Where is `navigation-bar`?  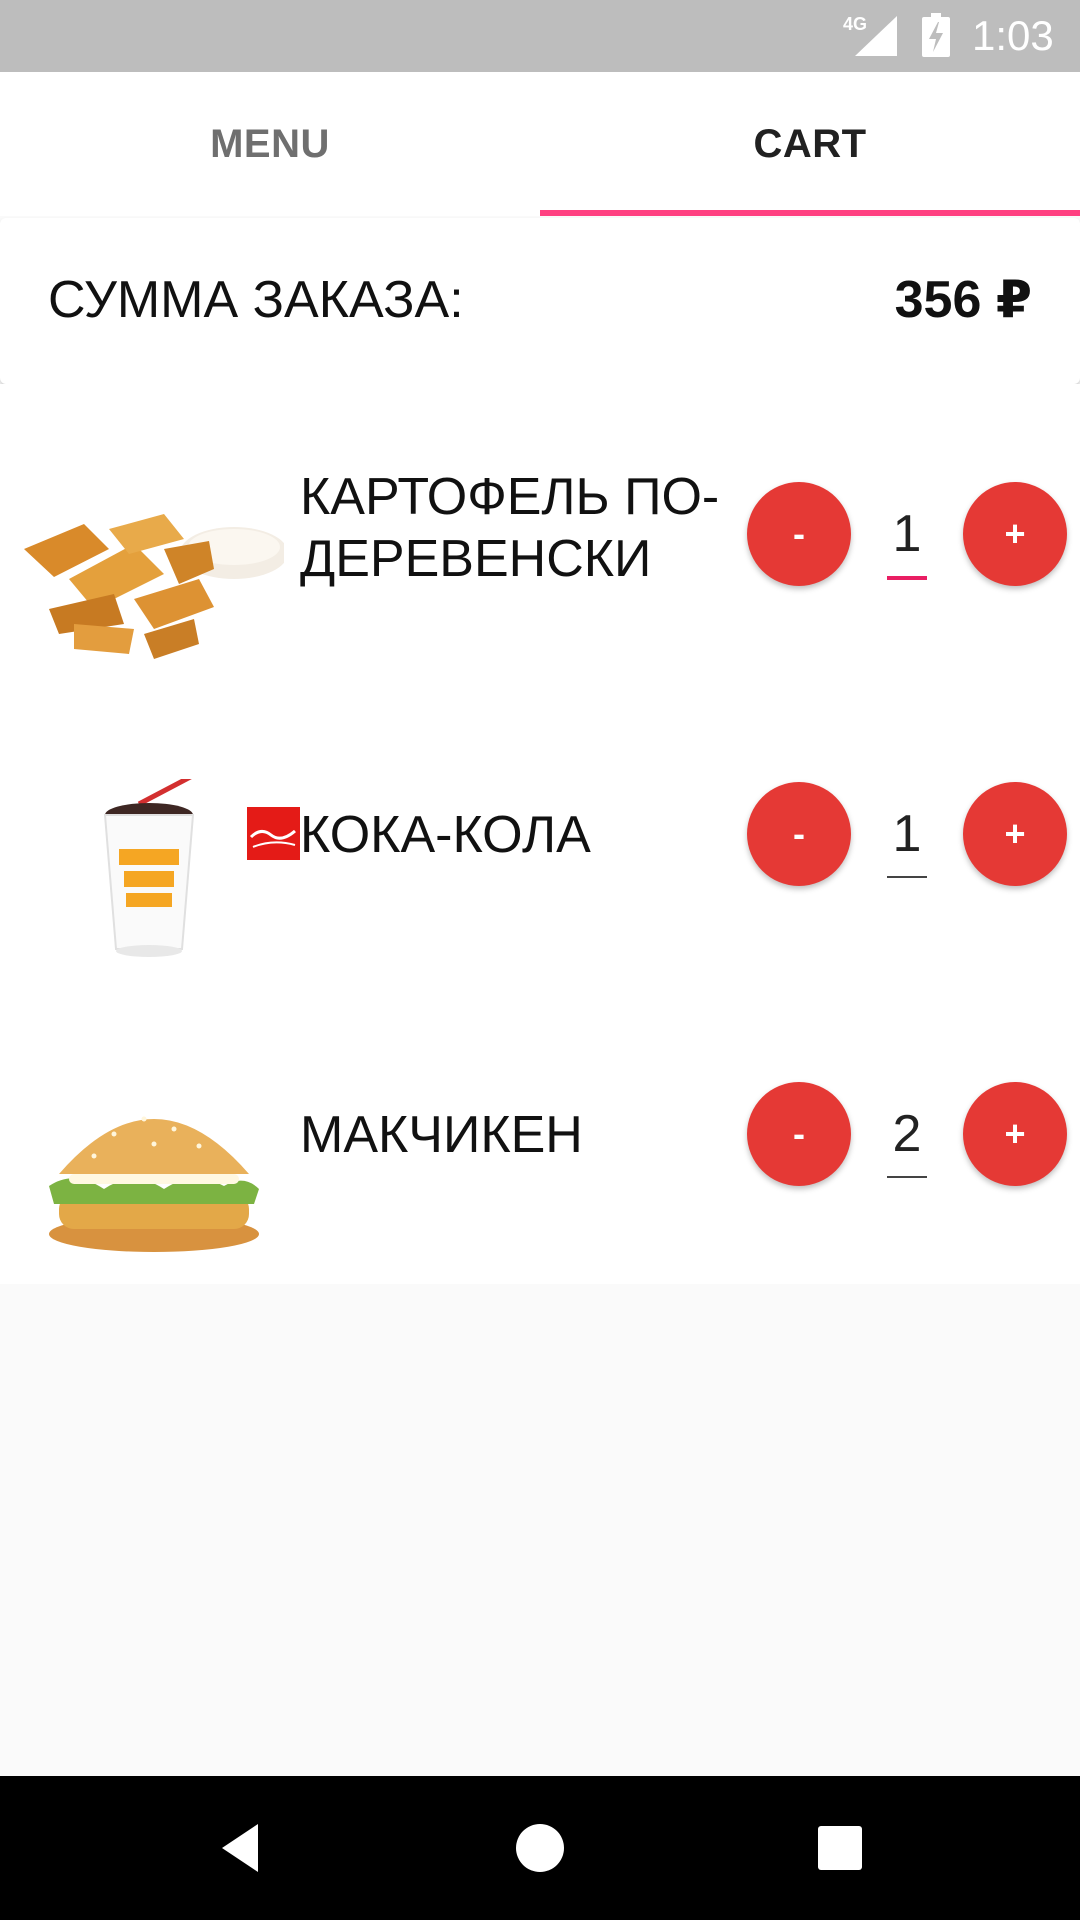 navigation-bar is located at coordinates (540, 1848).